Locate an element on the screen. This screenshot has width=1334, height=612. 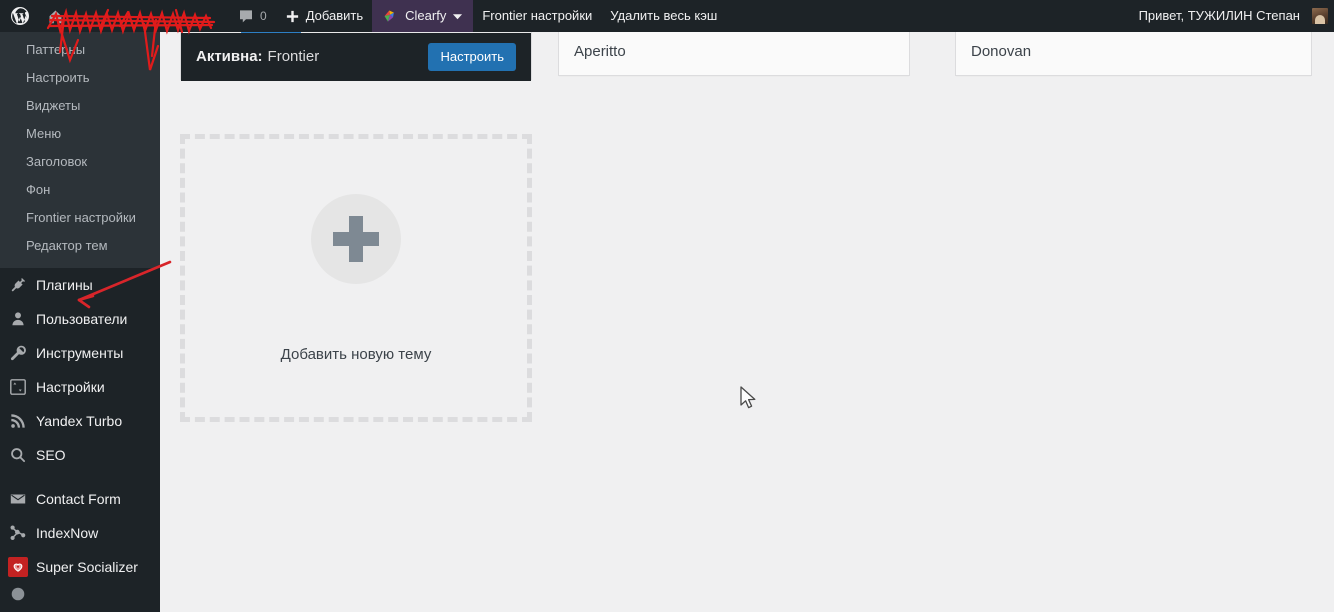
sidebar-item-users: Пользователи is located at coordinates (80, 319).